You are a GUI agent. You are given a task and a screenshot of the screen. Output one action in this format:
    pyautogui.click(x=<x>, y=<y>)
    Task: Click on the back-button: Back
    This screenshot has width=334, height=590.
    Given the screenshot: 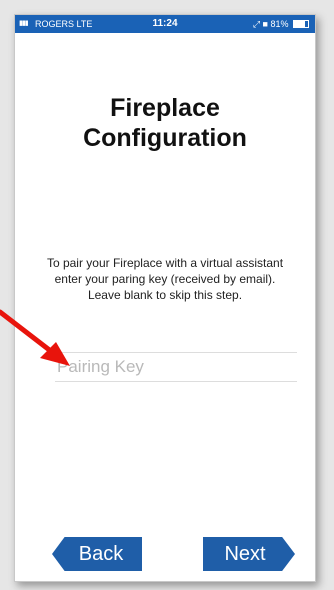 What is the action you would take?
    pyautogui.click(x=97, y=554)
    